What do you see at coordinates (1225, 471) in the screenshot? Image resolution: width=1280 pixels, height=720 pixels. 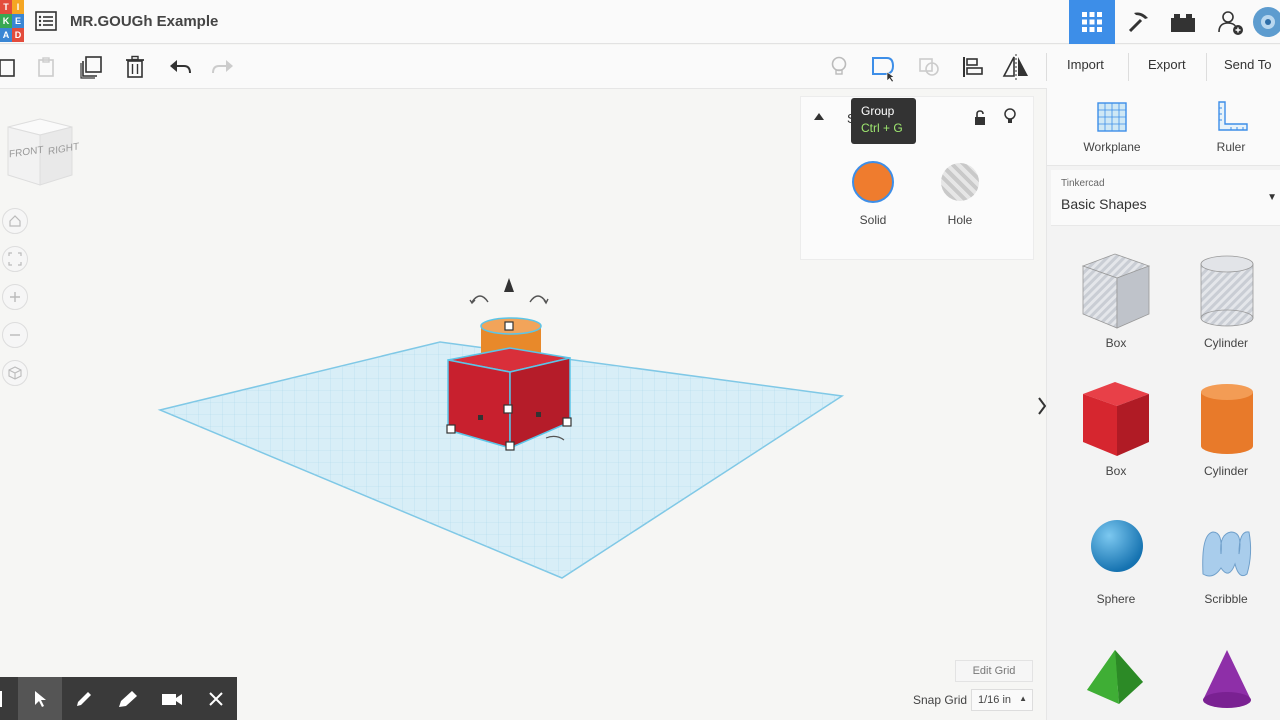 I see `shape-label: Cylinder` at bounding box center [1225, 471].